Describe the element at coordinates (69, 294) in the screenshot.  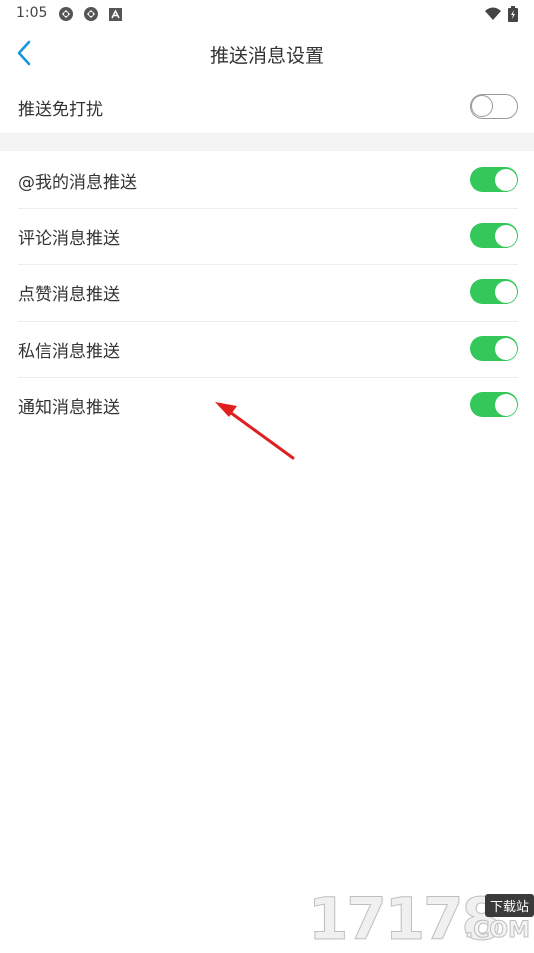
I see `setting-label: 点赞消息推送` at that location.